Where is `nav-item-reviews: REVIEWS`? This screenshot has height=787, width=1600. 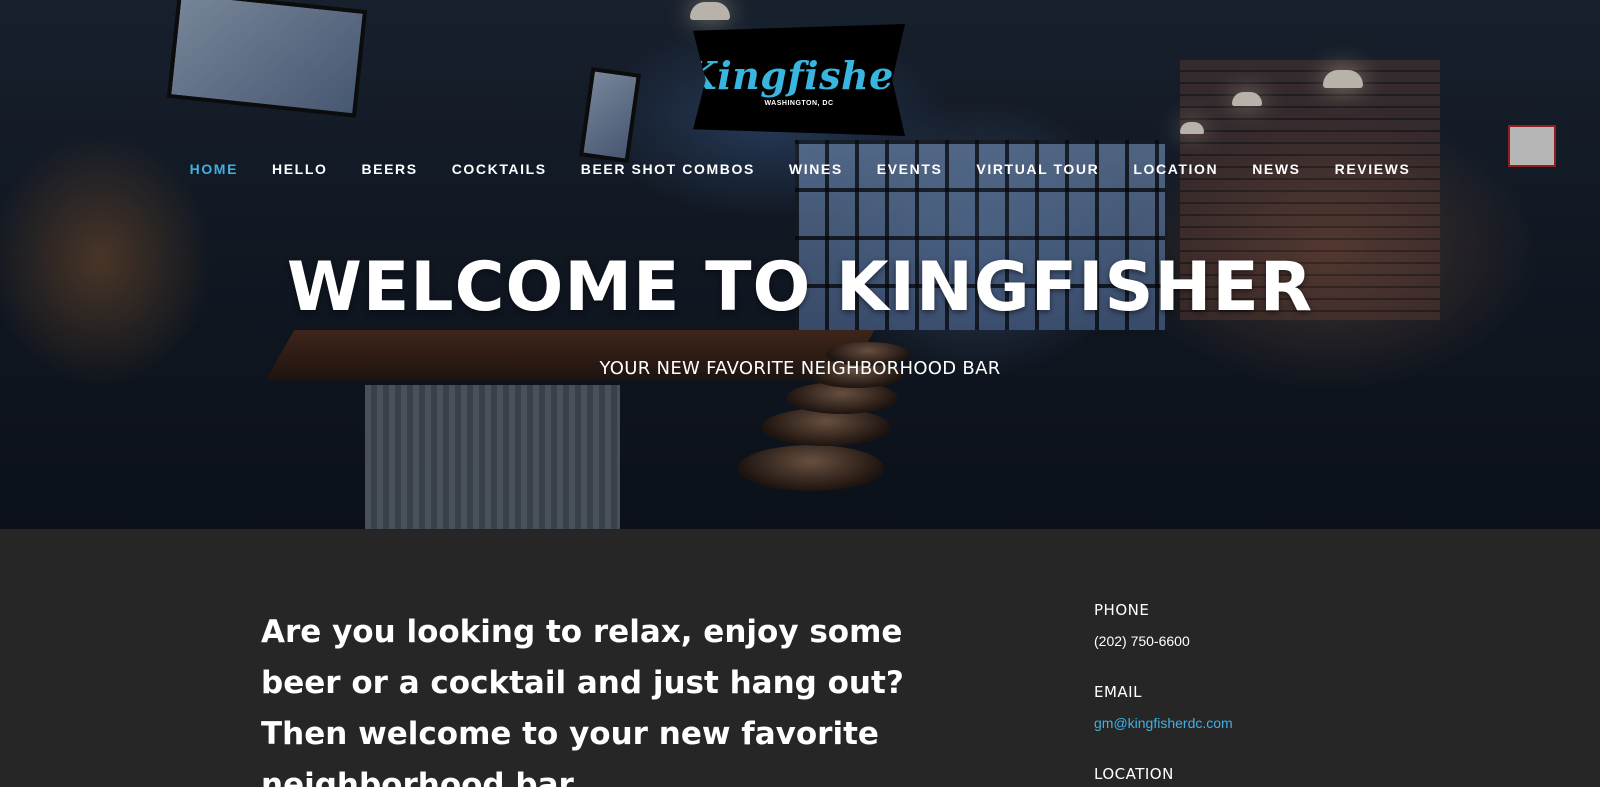 nav-item-reviews: REVIEWS is located at coordinates (1373, 169).